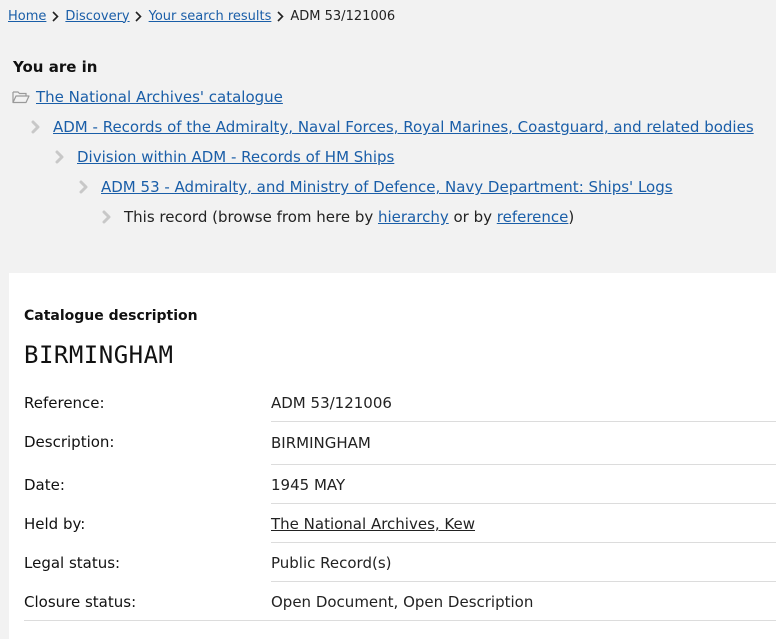 The image size is (776, 639). What do you see at coordinates (343, 16) in the screenshot?
I see `breadcrumb-current: ADM 53/121006` at bounding box center [343, 16].